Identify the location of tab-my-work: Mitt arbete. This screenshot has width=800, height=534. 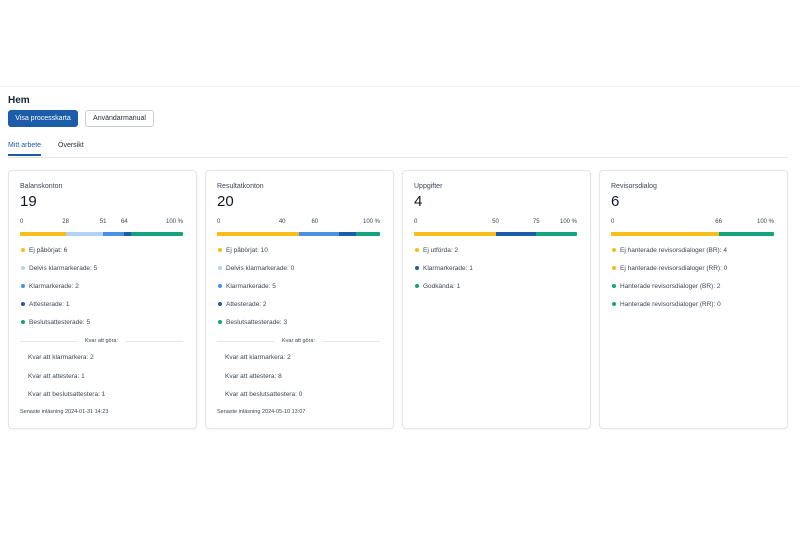
(25, 149).